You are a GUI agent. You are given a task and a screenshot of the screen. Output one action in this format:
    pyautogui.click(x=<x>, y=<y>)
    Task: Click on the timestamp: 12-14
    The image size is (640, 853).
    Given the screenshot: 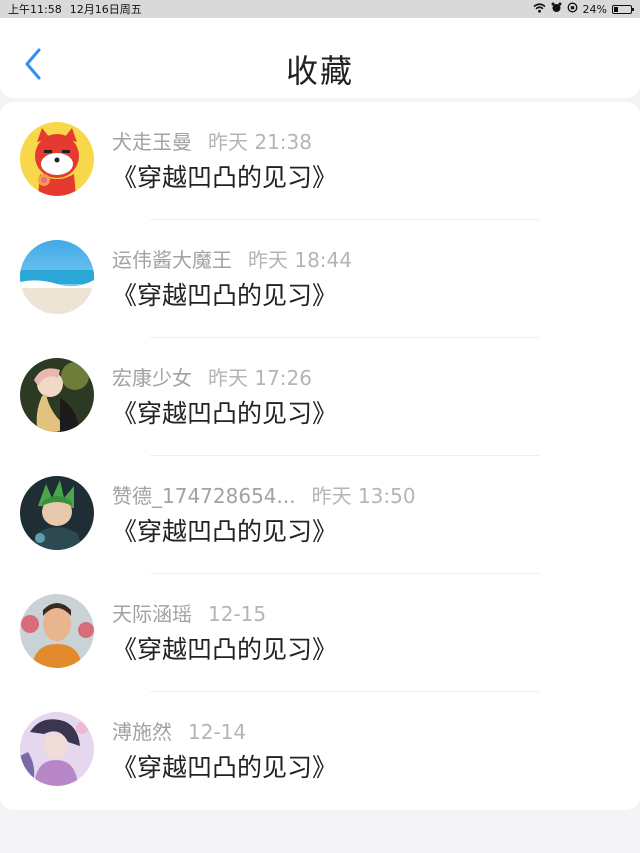 What is the action you would take?
    pyautogui.click(x=217, y=732)
    